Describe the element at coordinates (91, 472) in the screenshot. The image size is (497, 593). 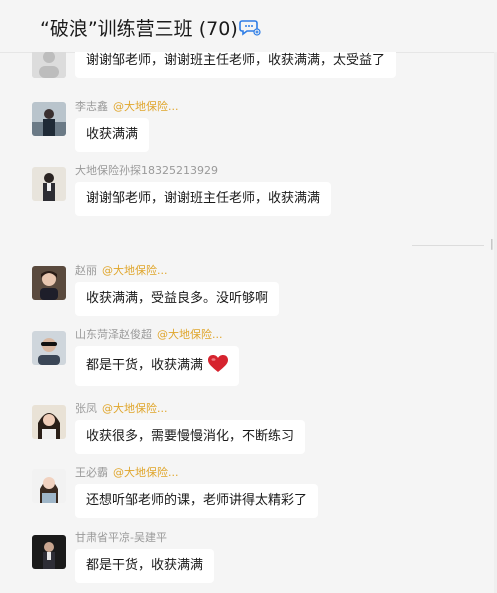
I see `sender-name: 王必霸` at that location.